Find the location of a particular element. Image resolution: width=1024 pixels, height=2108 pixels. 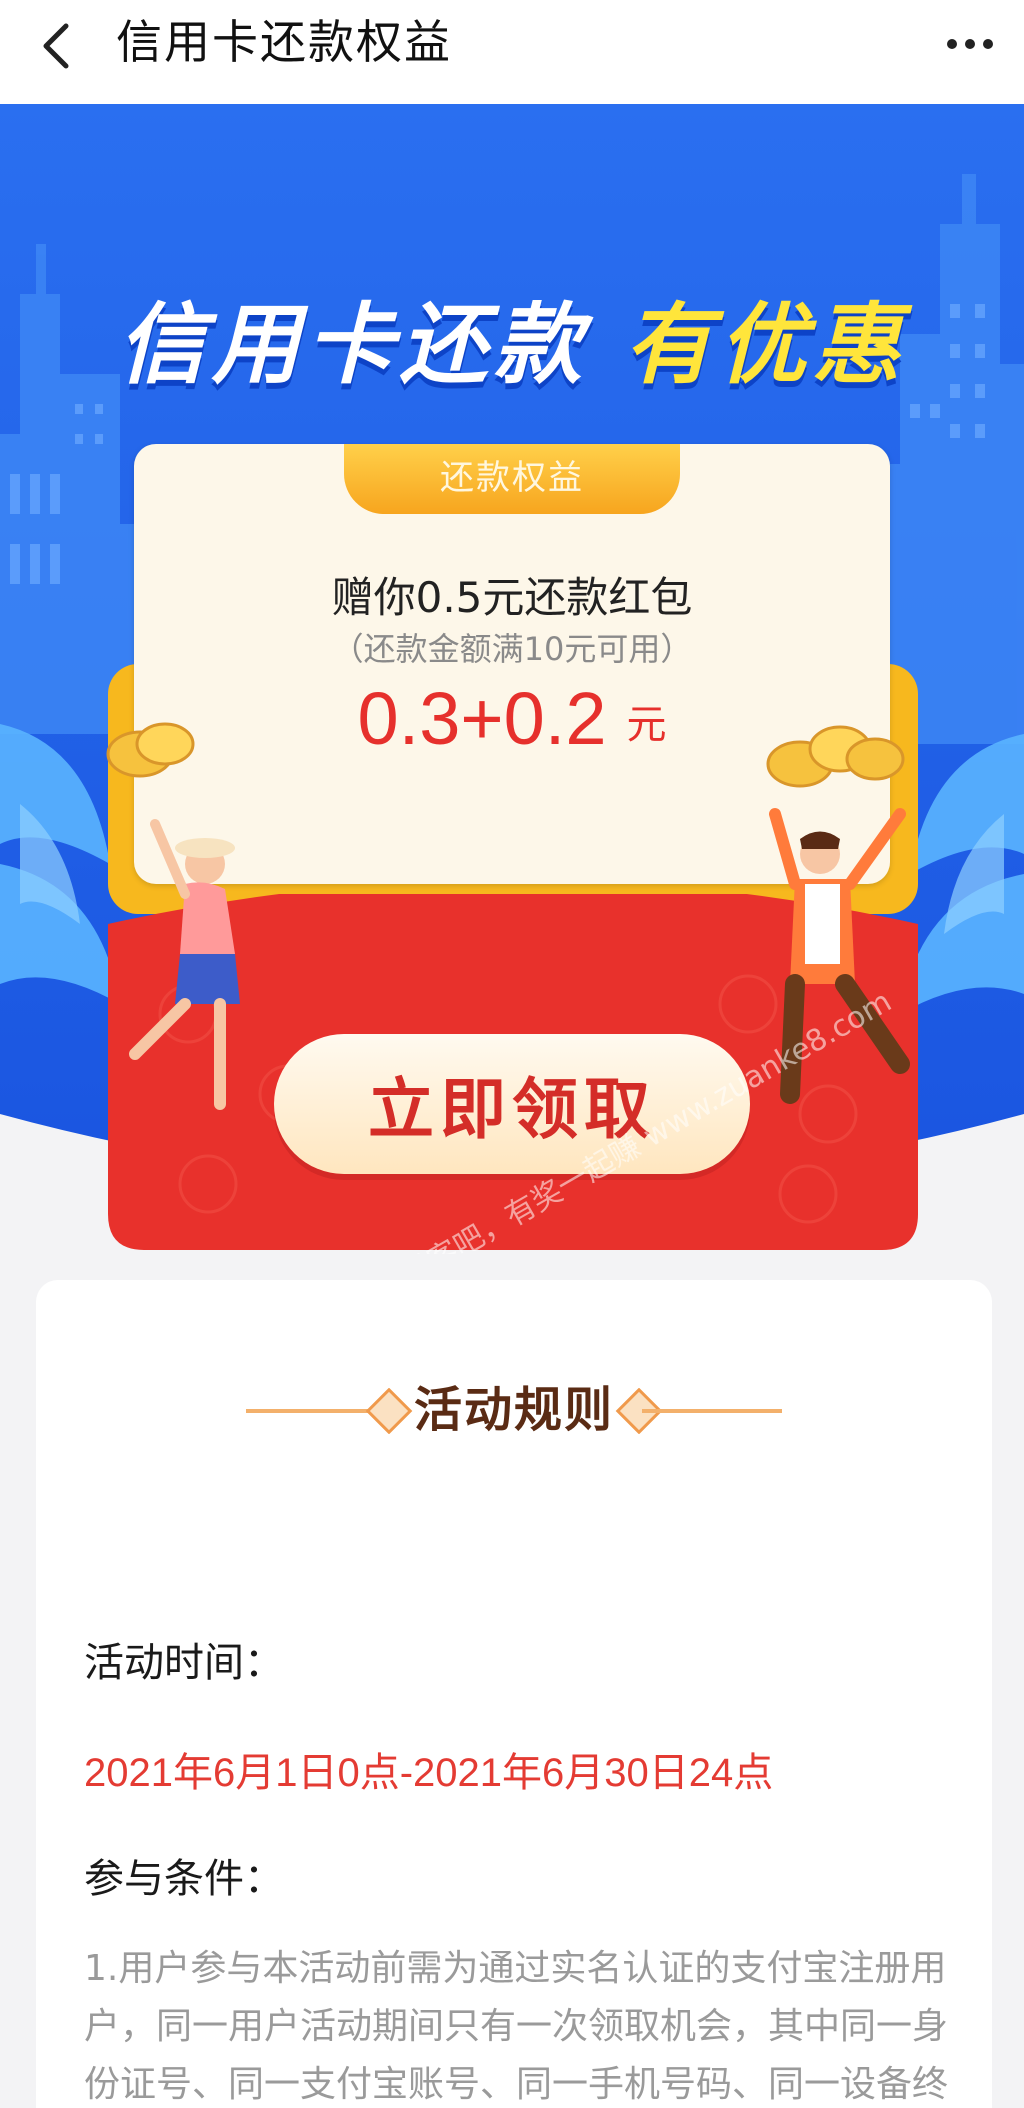

coupon-condition: （还款金额满10元可用） is located at coordinates (512, 649).